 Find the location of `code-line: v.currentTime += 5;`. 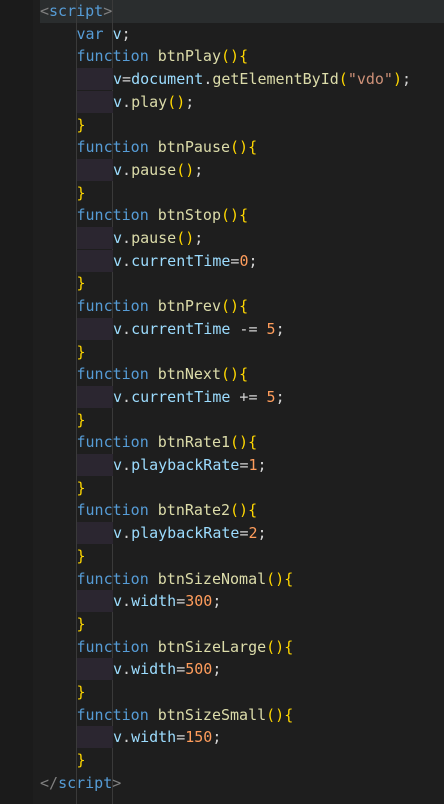

code-line: v.currentTime += 5; is located at coordinates (162, 397).